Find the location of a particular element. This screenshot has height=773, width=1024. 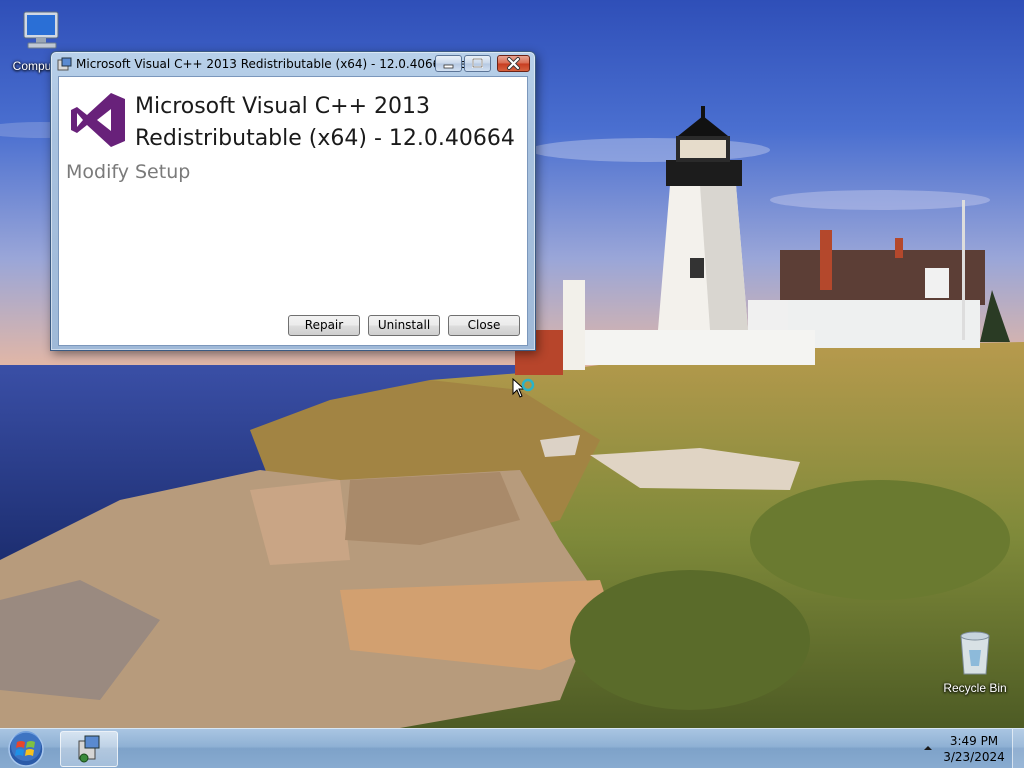

product-title-line1: Microsoft Visual C++ 2013 is located at coordinates (282, 106).